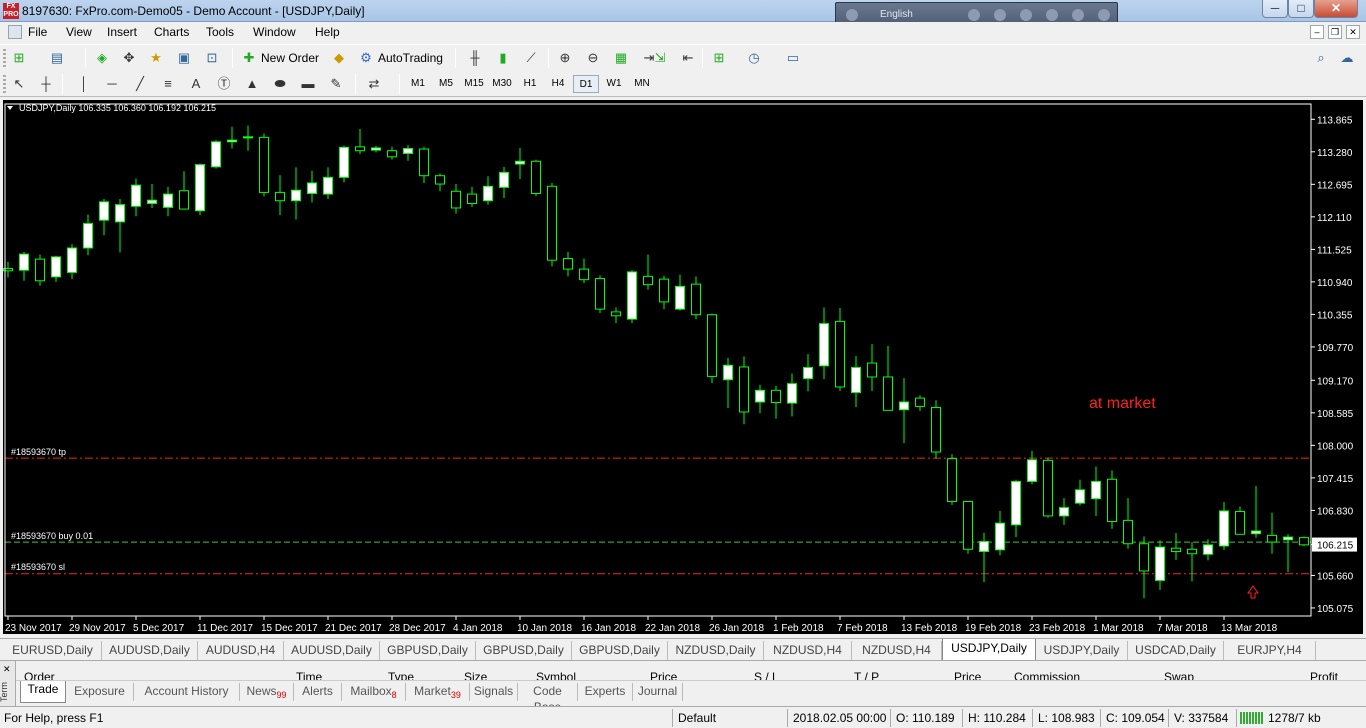 Image resolution: width=1366 pixels, height=728 pixels. Describe the element at coordinates (410, 58) in the screenshot. I see `autotrading-button: AutoTrading` at that location.